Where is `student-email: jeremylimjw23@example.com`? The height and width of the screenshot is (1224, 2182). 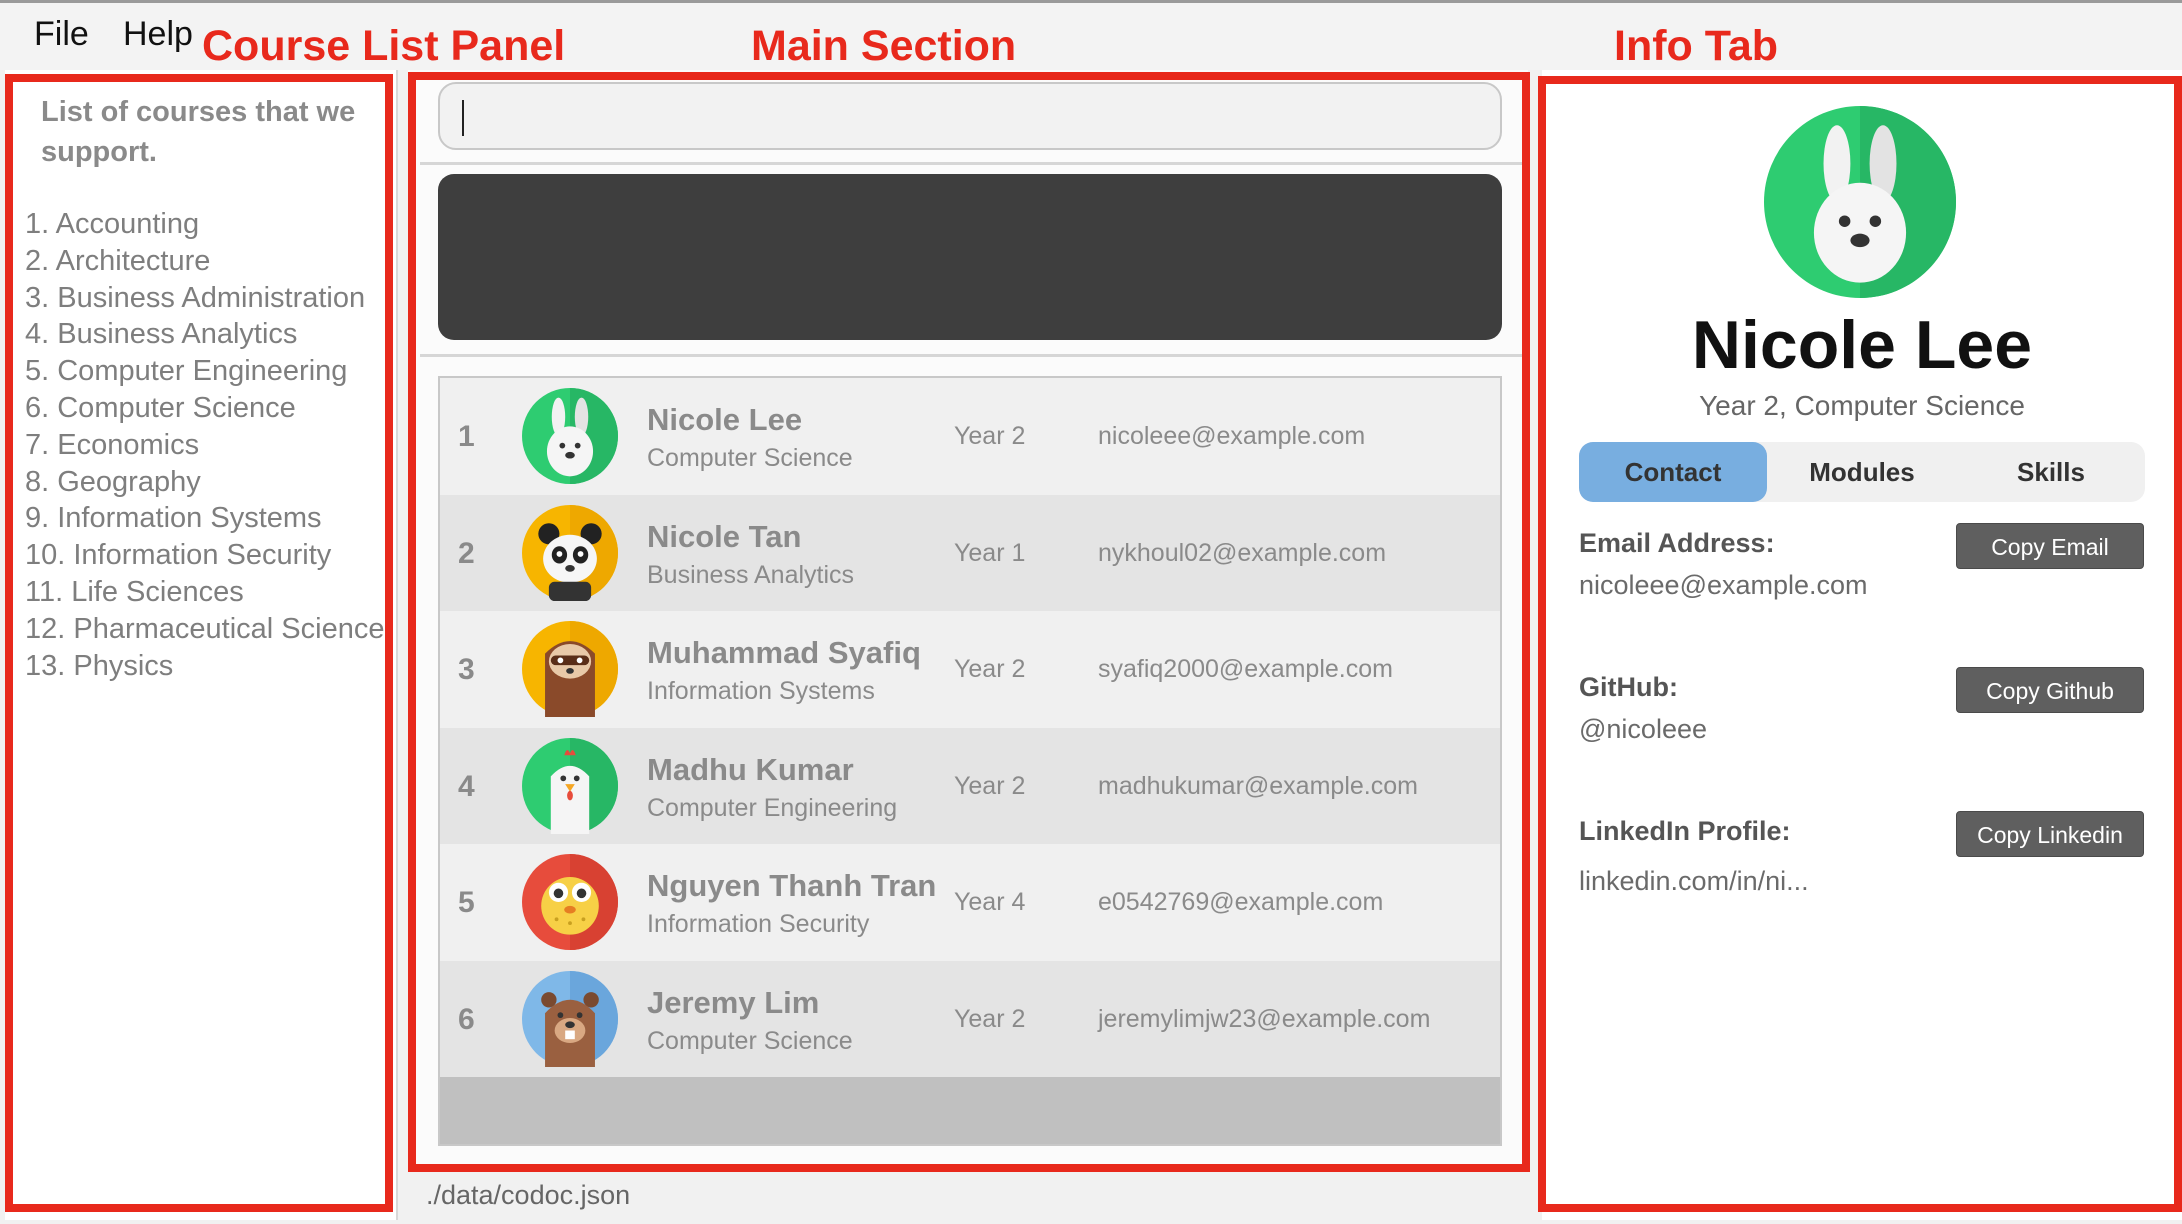 student-email: jeremylimjw23@example.com is located at coordinates (1264, 1018).